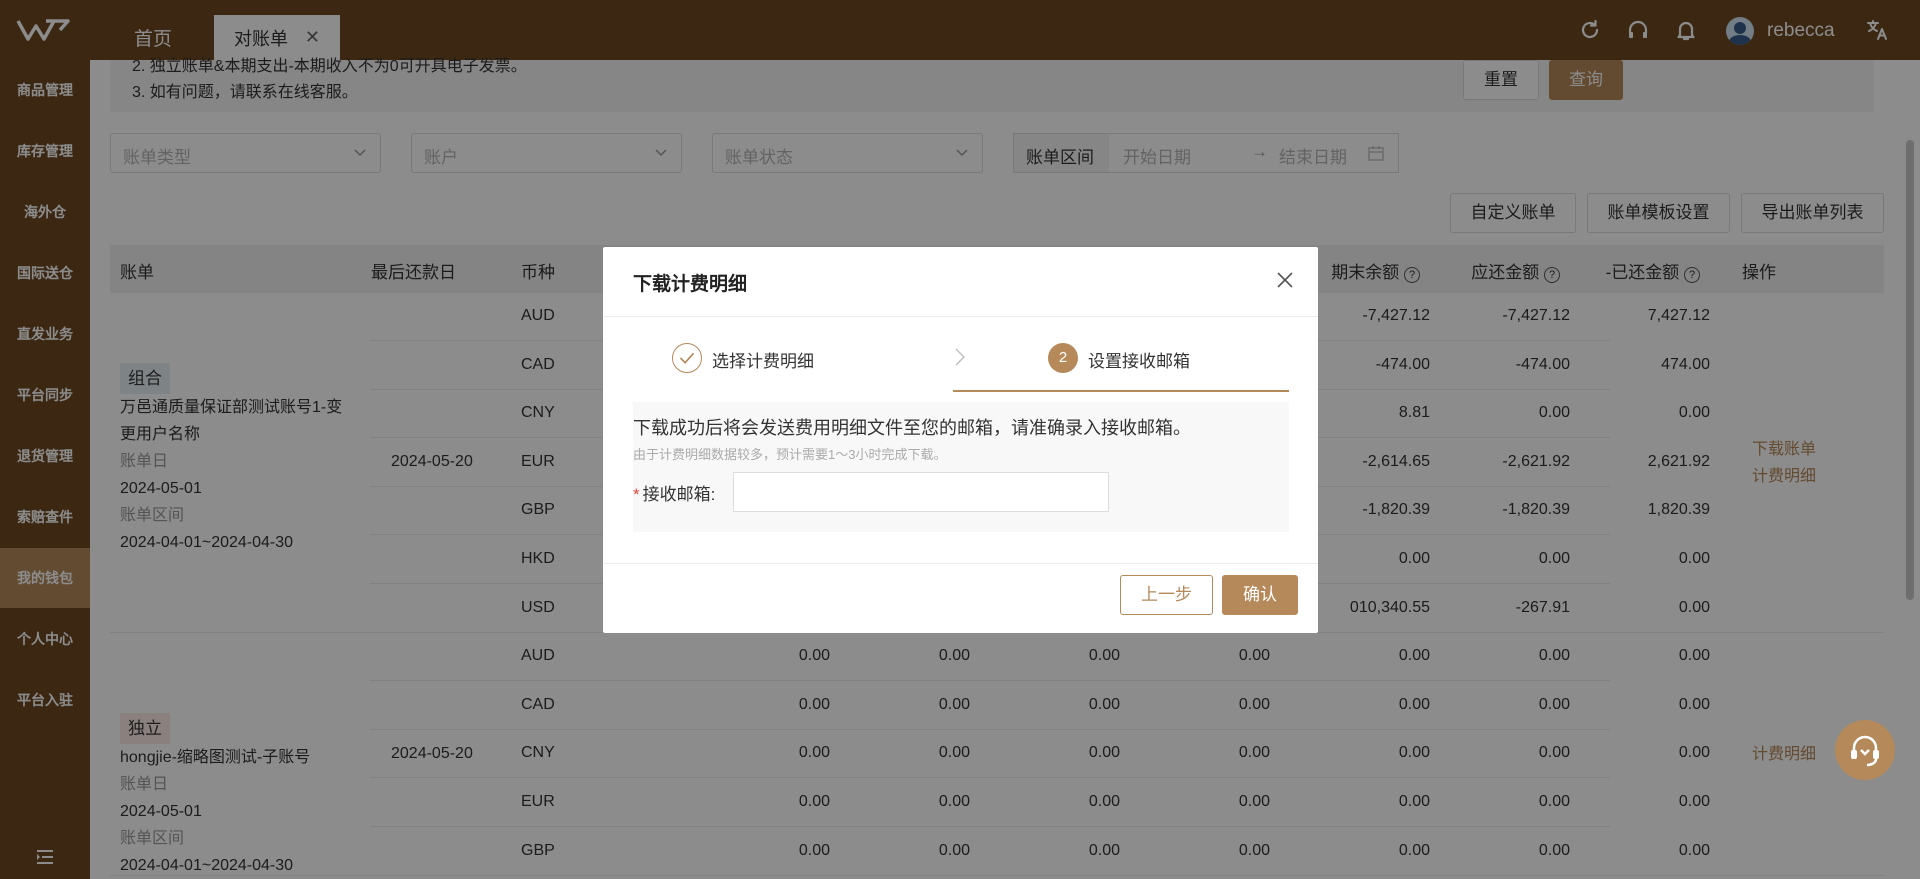 This screenshot has width=1920, height=879. What do you see at coordinates (1285, 280) in the screenshot?
I see `close-icon` at bounding box center [1285, 280].